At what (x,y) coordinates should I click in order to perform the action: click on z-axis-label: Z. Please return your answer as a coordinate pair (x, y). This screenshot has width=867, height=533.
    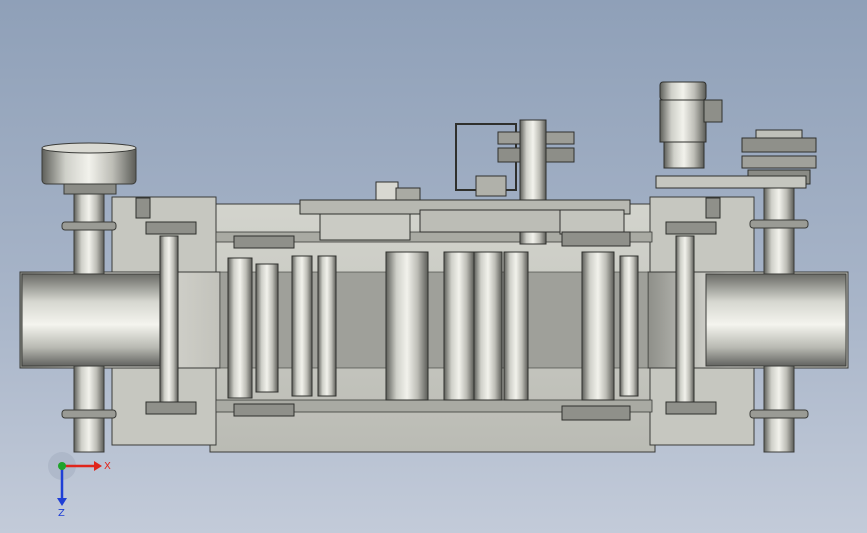
    Looking at the image, I should click on (61, 513).